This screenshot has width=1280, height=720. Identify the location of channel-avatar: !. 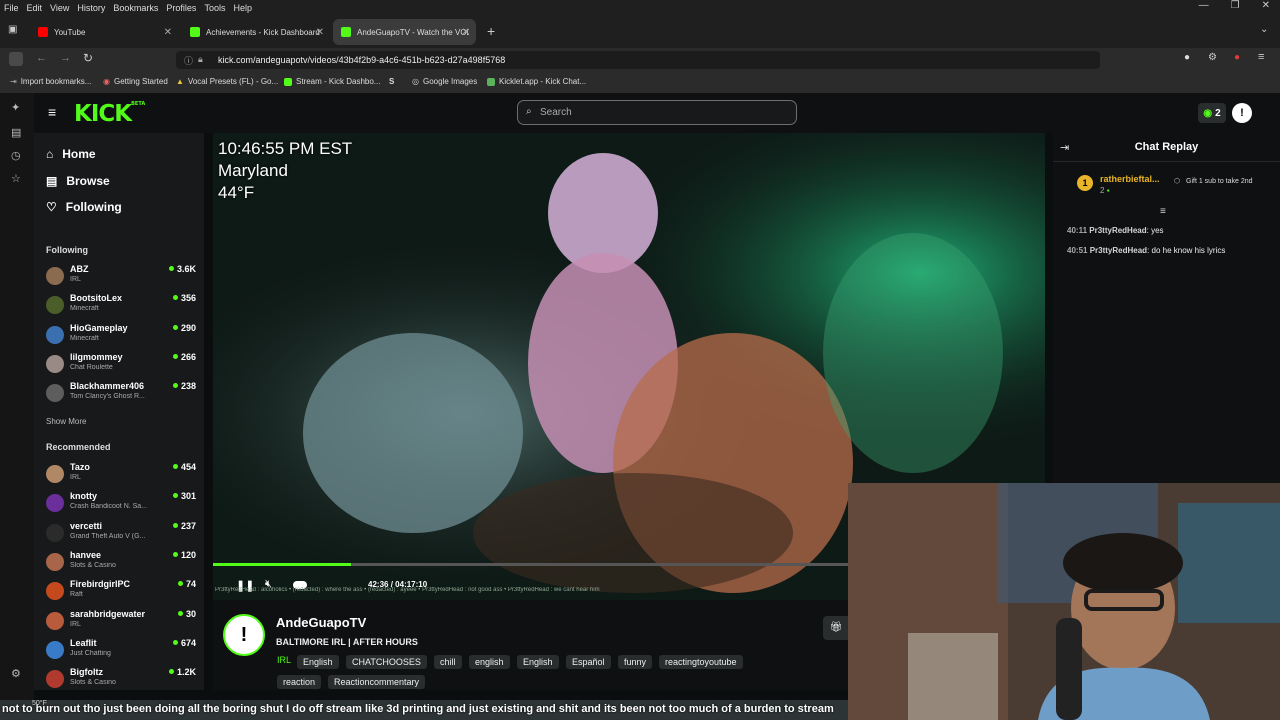
(244, 635).